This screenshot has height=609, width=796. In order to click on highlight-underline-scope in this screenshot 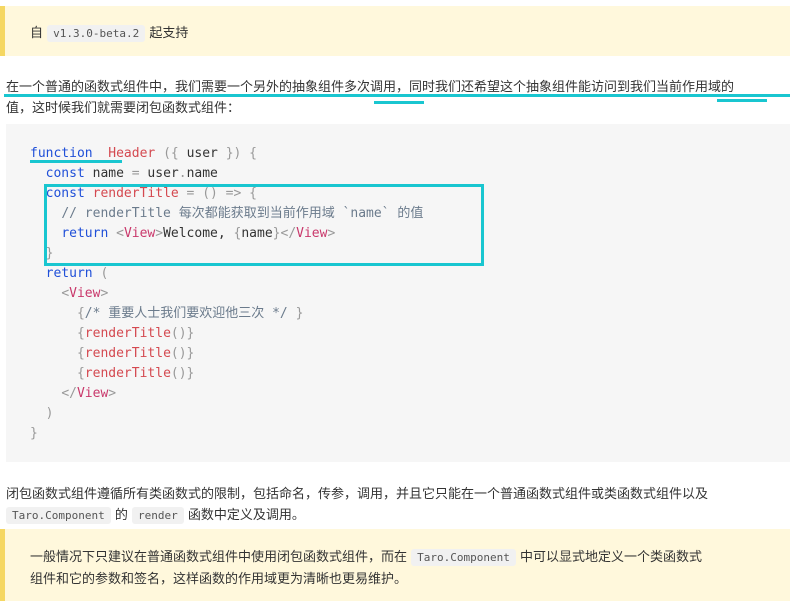, I will do `click(742, 100)`.